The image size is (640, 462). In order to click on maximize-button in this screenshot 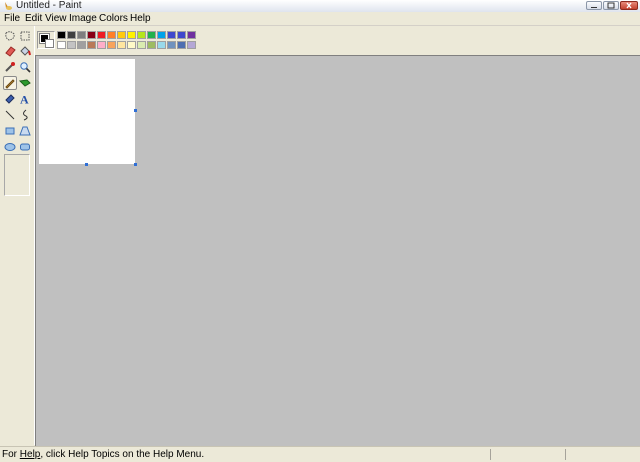, I will do `click(611, 5)`.